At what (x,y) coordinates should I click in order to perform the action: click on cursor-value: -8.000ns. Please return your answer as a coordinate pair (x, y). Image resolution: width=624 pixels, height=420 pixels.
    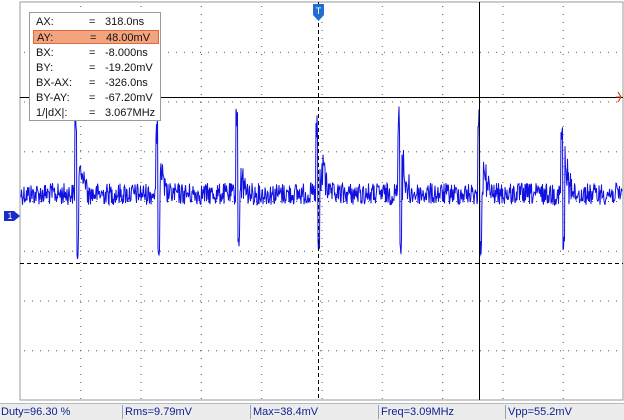
    Looking at the image, I should click on (126, 53).